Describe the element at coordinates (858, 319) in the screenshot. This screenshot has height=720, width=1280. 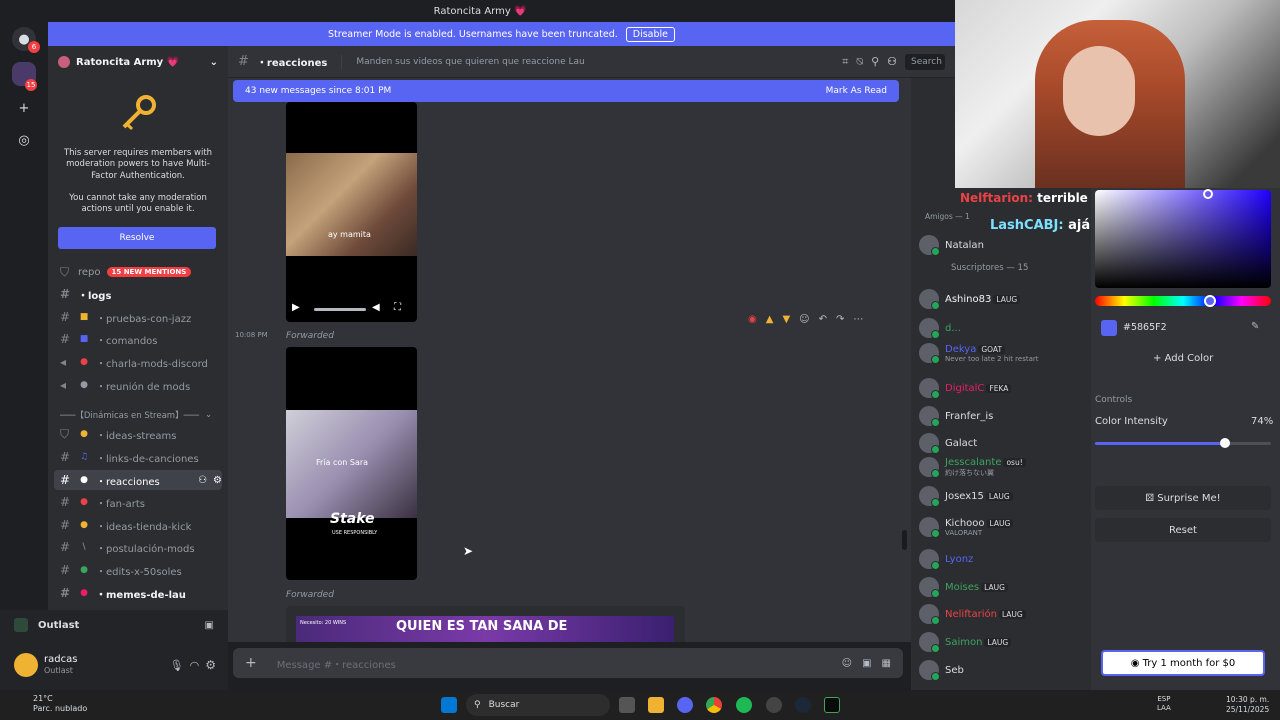
I see `more-icon: ⋯` at that location.